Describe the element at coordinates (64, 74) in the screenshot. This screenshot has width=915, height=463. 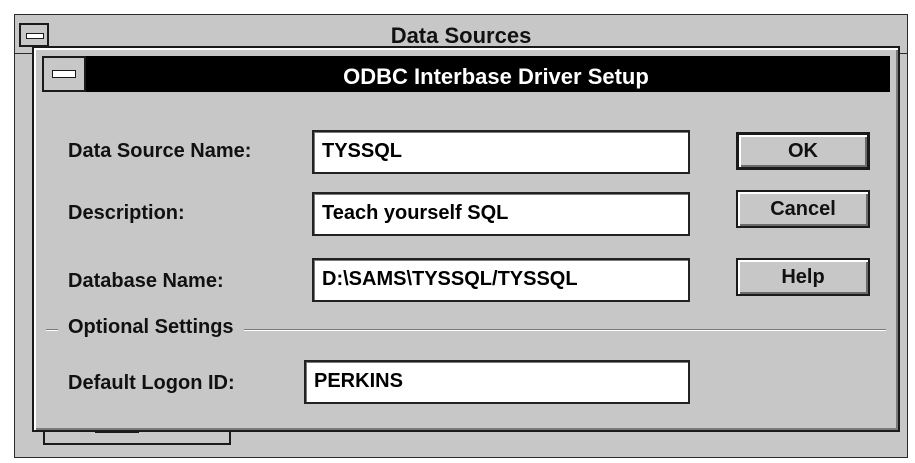
I see `system-menu-icon` at that location.